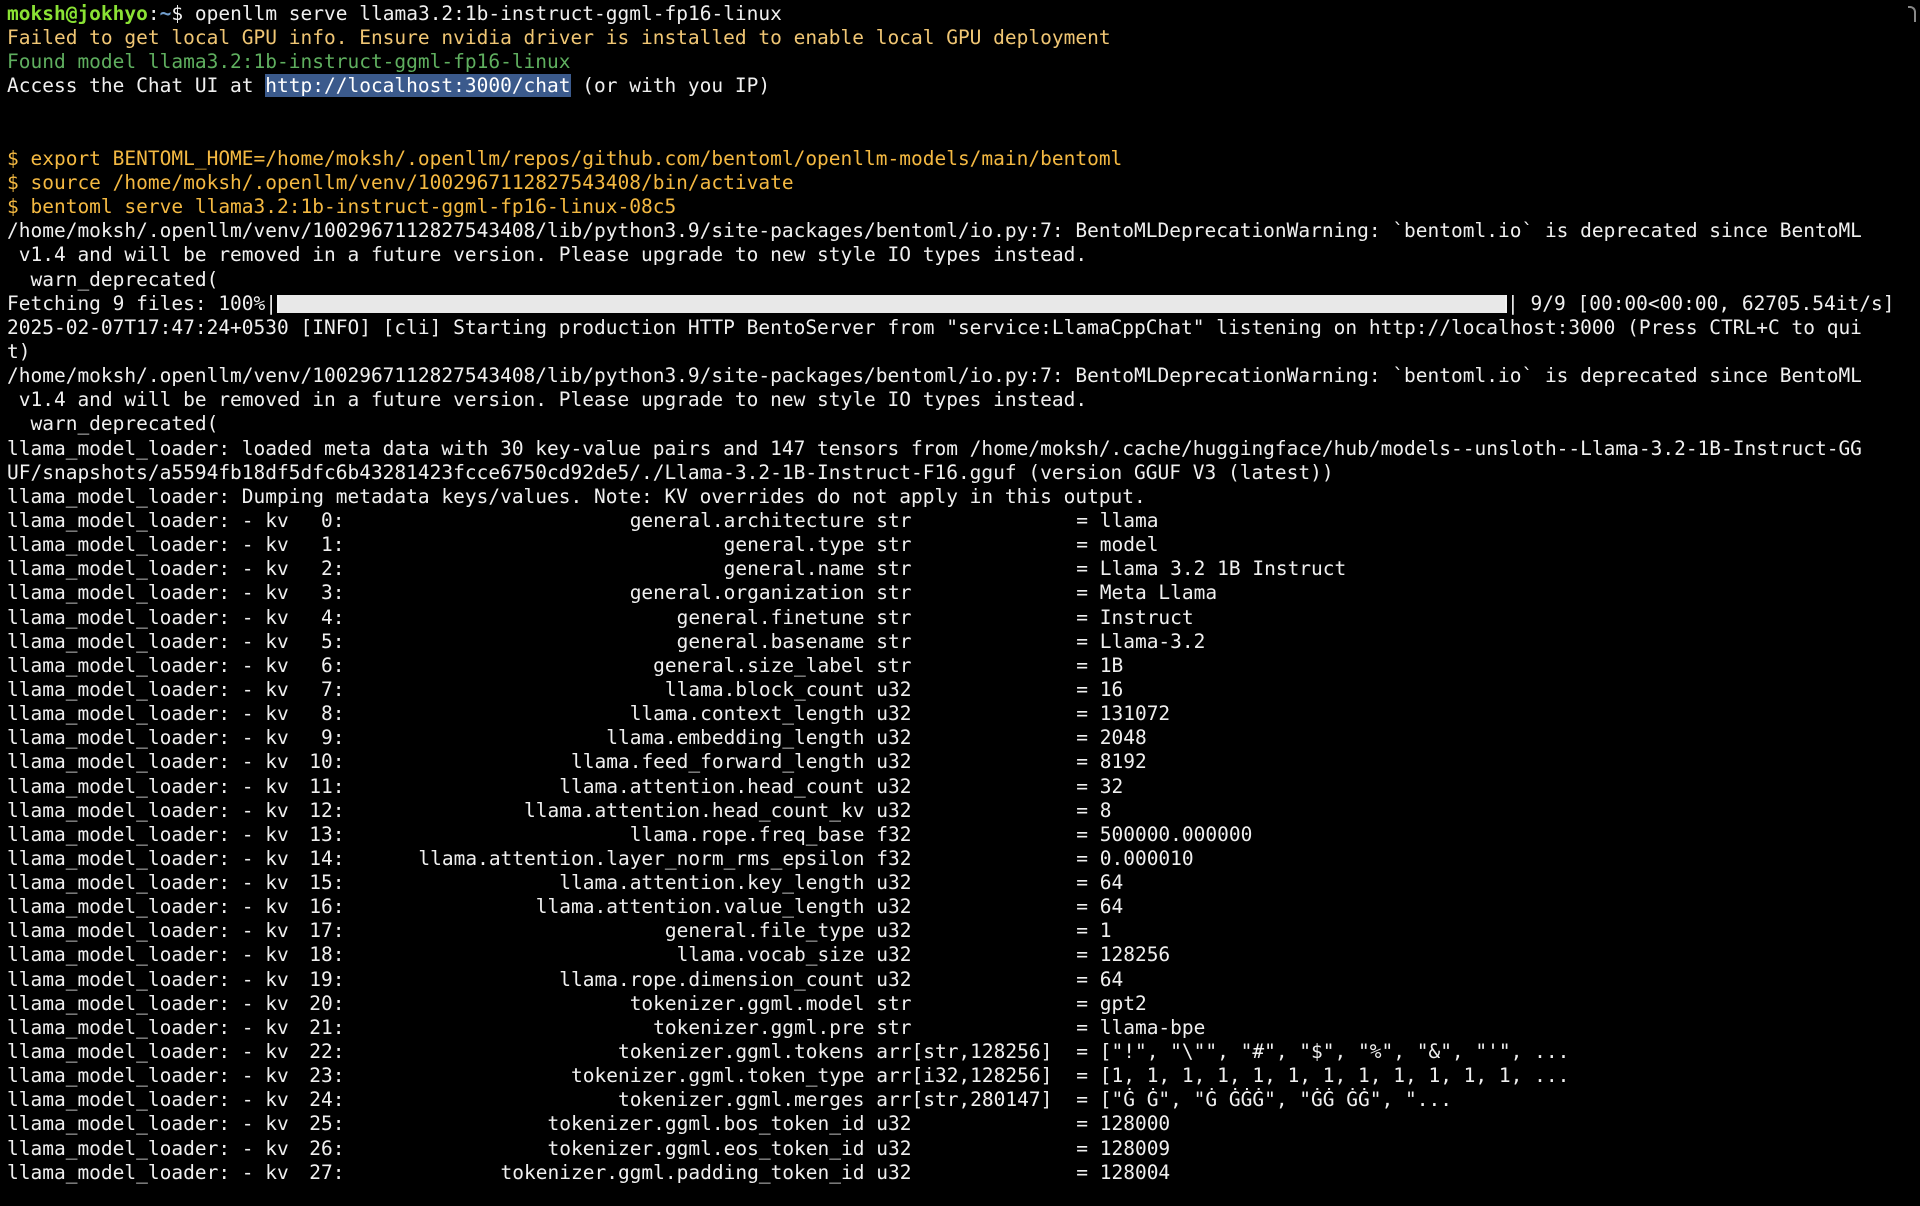  What do you see at coordinates (964, 1052) in the screenshot?
I see `kv-type: arr[str,128256]` at bounding box center [964, 1052].